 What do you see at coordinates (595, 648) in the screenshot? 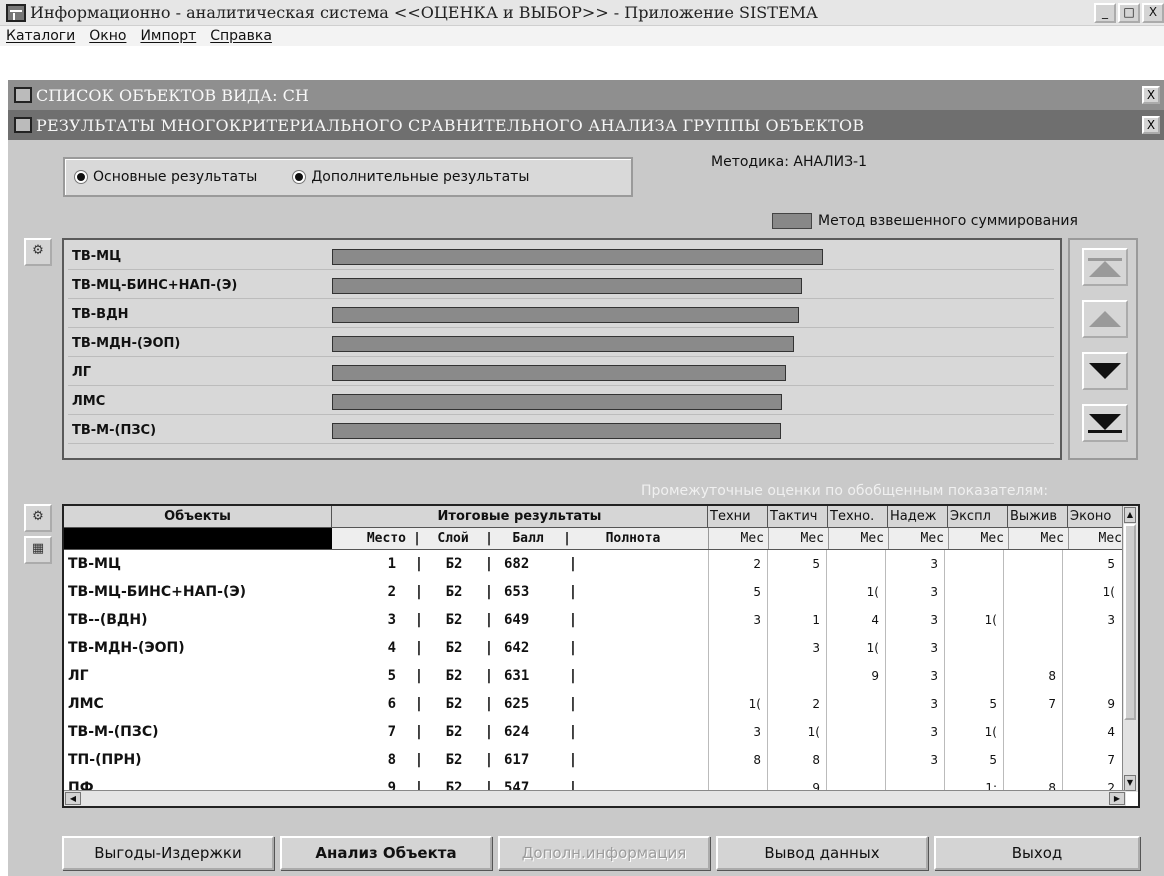
I see `table-row: ТВ-МДН-(ЭОП) 4 | Б2 | 642 | 3 1(3` at bounding box center [595, 648].